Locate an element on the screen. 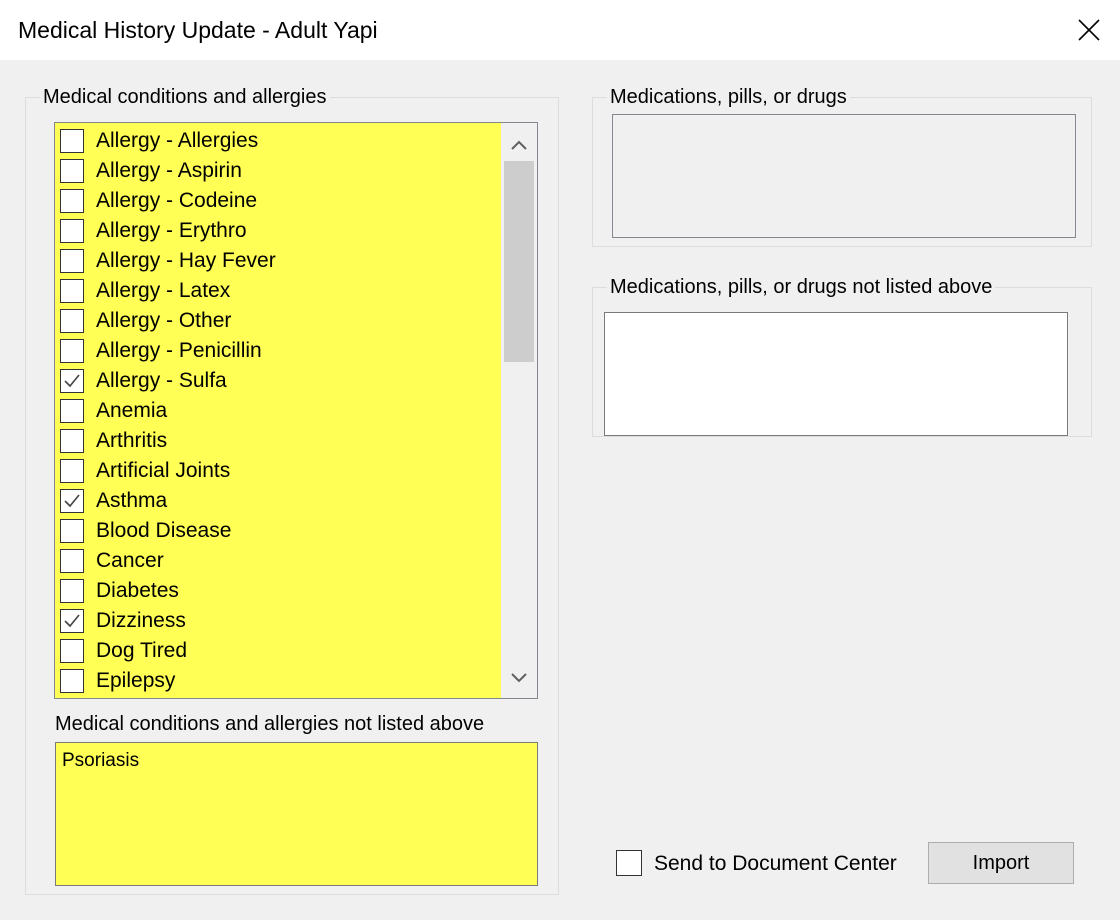 The width and height of the screenshot is (1120, 920). condition-label: Cancer is located at coordinates (130, 560).